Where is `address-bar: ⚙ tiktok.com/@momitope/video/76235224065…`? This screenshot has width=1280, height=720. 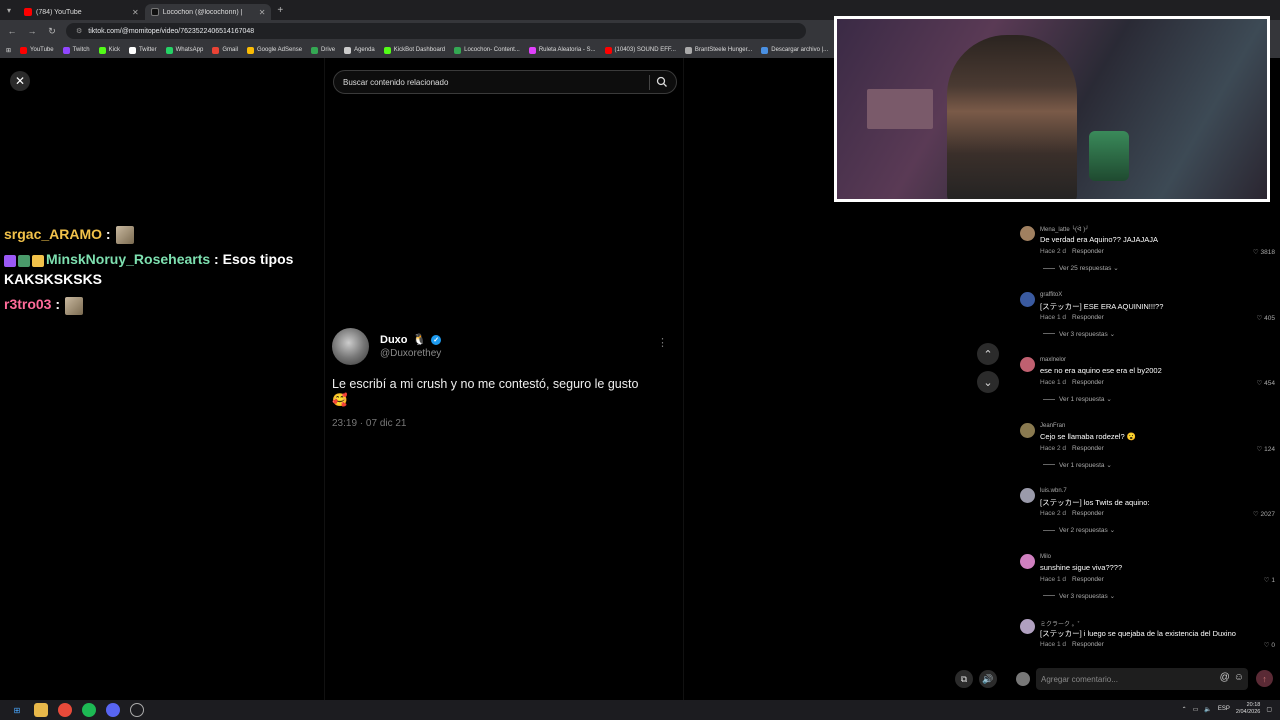
address-bar: ⚙ tiktok.com/@momitope/video/76235224065… is located at coordinates (436, 31).